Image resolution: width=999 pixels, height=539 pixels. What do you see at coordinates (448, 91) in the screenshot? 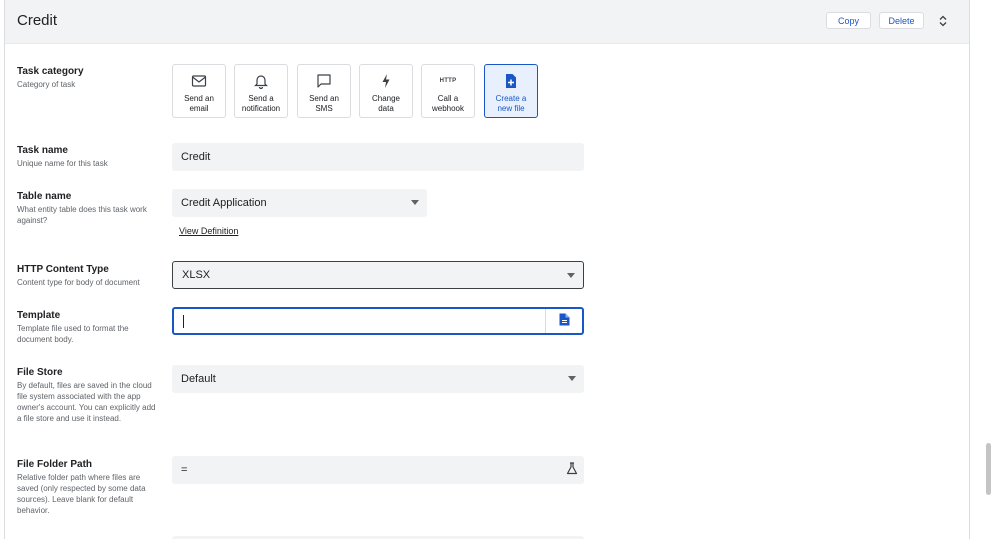
I see `category-call-webhook-button: HTTP Call a webhook` at bounding box center [448, 91].